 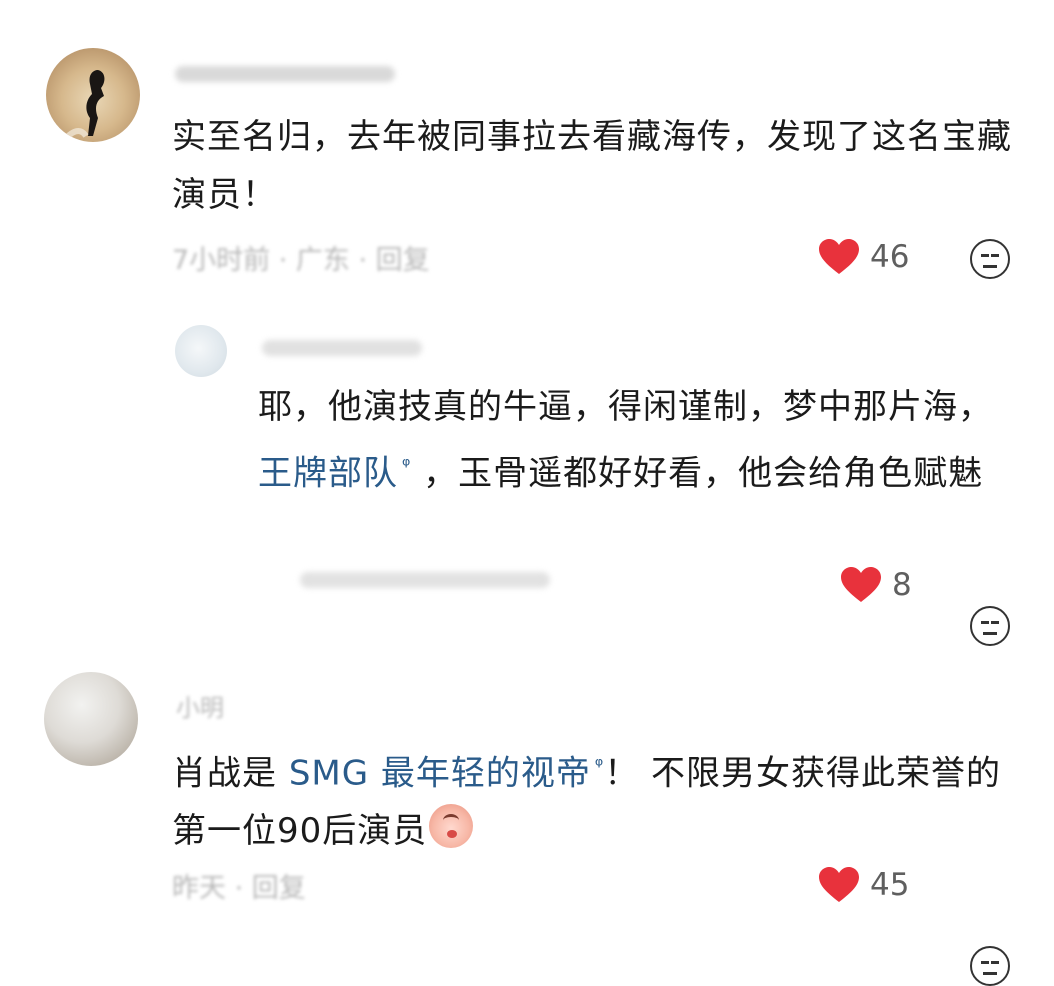 I want to click on like-button: 45, so click(x=863, y=885).